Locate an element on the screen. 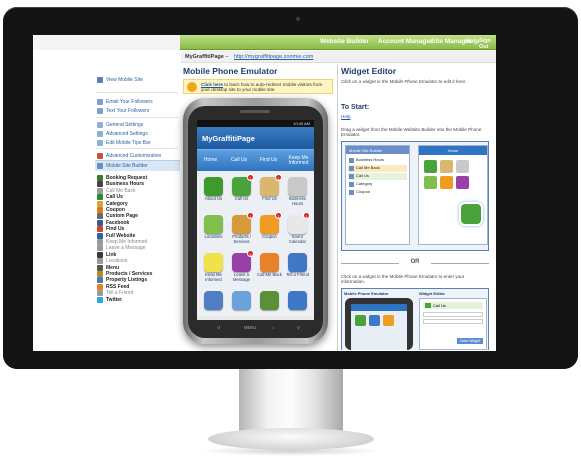 The height and width of the screenshot is (473, 581). diagram-builder-header: Mobile Site Builder is located at coordinates (377, 150).